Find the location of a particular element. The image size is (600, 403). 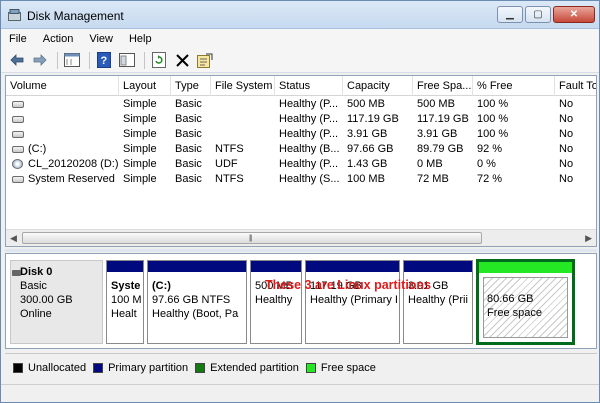

free-space-bar is located at coordinates (525, 267).